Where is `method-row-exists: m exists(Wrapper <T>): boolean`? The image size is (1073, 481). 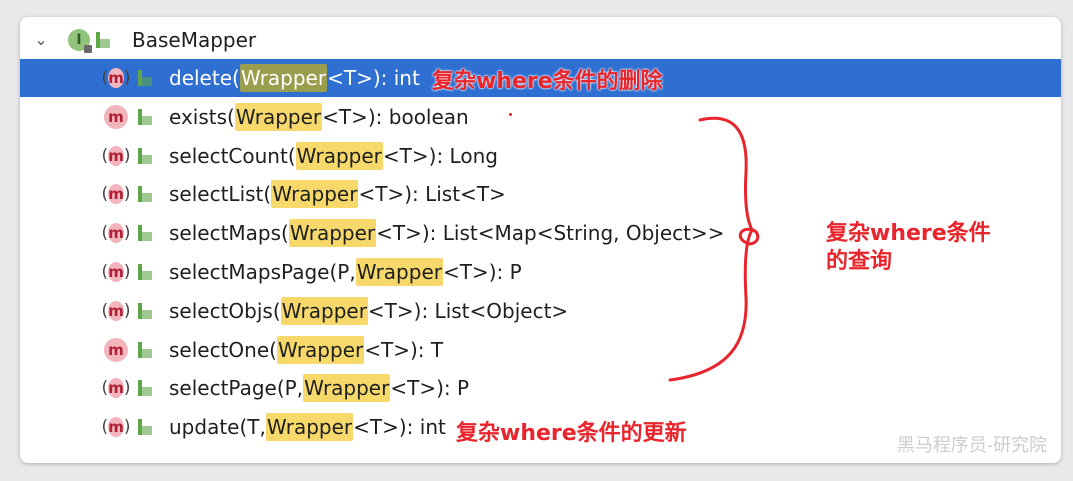
method-row-exists: m exists(Wrapper <T>): boolean is located at coordinates (540, 117).